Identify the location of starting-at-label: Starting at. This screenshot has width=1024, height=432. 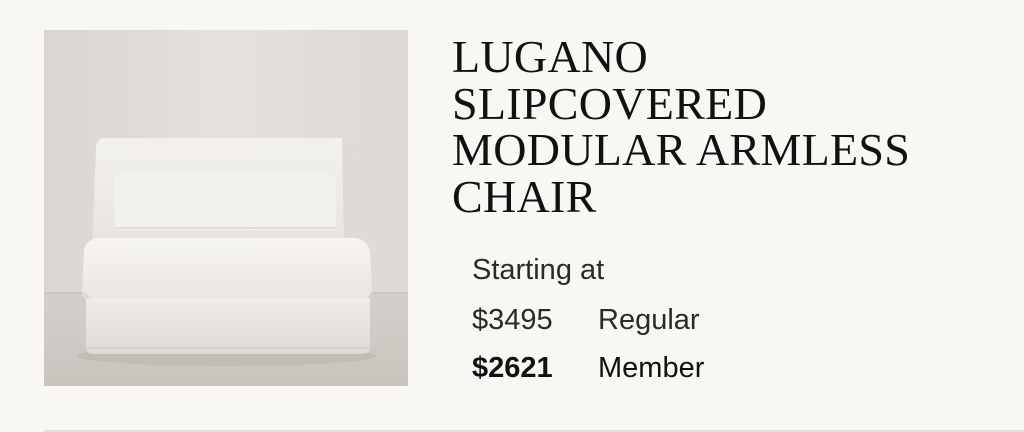
(538, 270).